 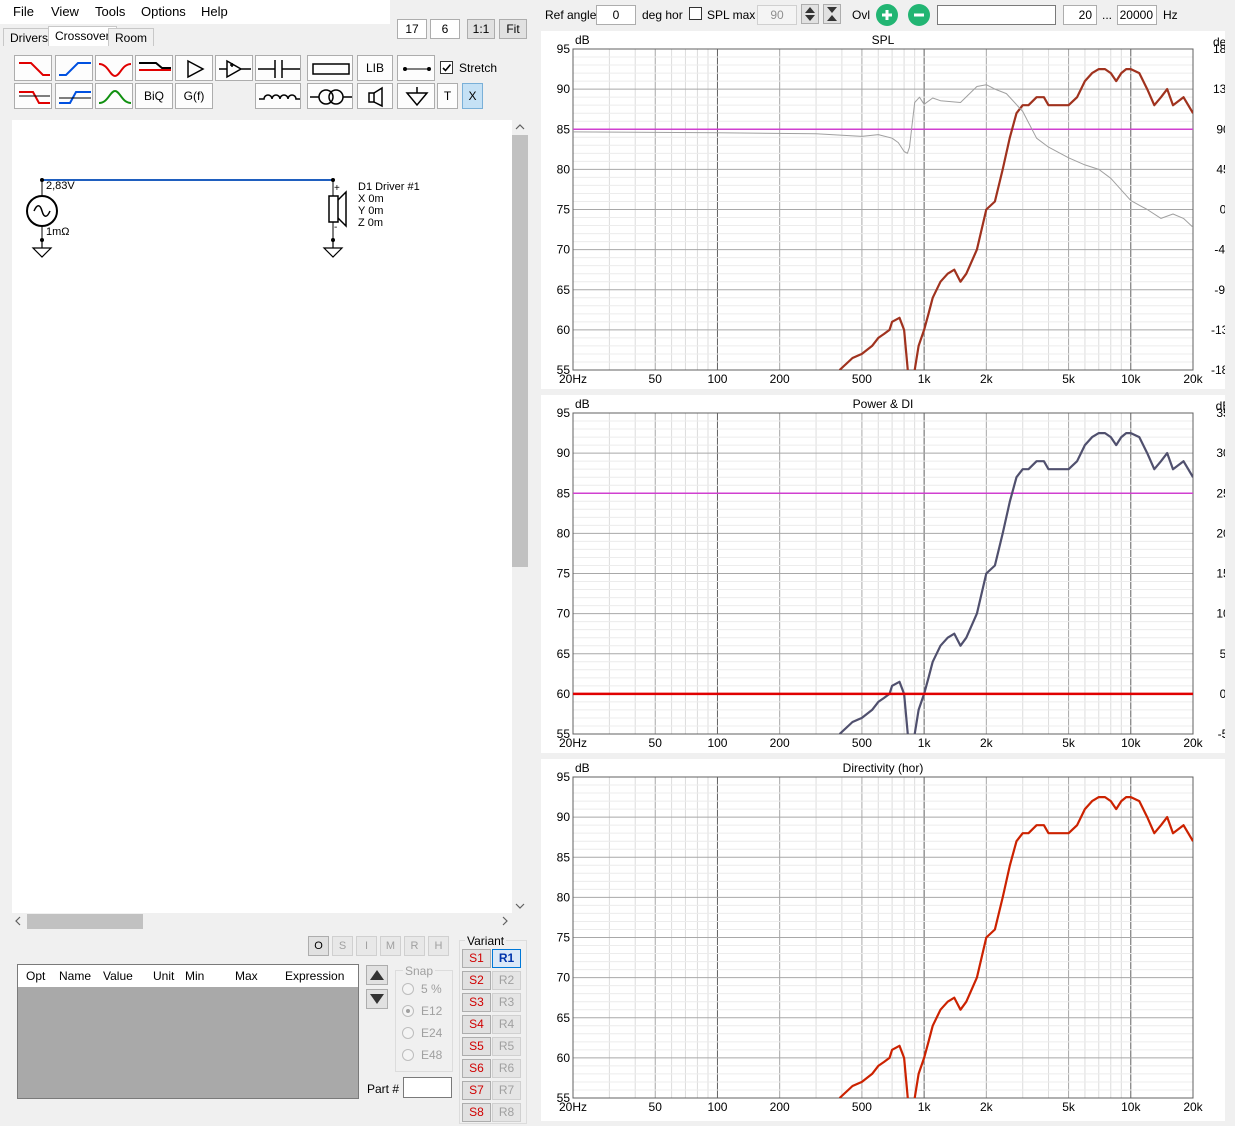 I want to click on buffer-amp-button, so click(x=234, y=68).